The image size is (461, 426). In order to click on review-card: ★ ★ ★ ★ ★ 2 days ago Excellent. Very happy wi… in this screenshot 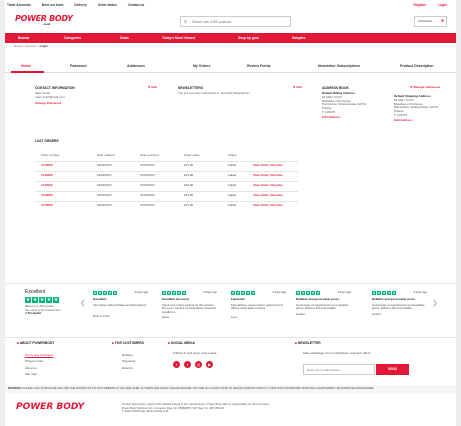, I will do `click(120, 304)`.